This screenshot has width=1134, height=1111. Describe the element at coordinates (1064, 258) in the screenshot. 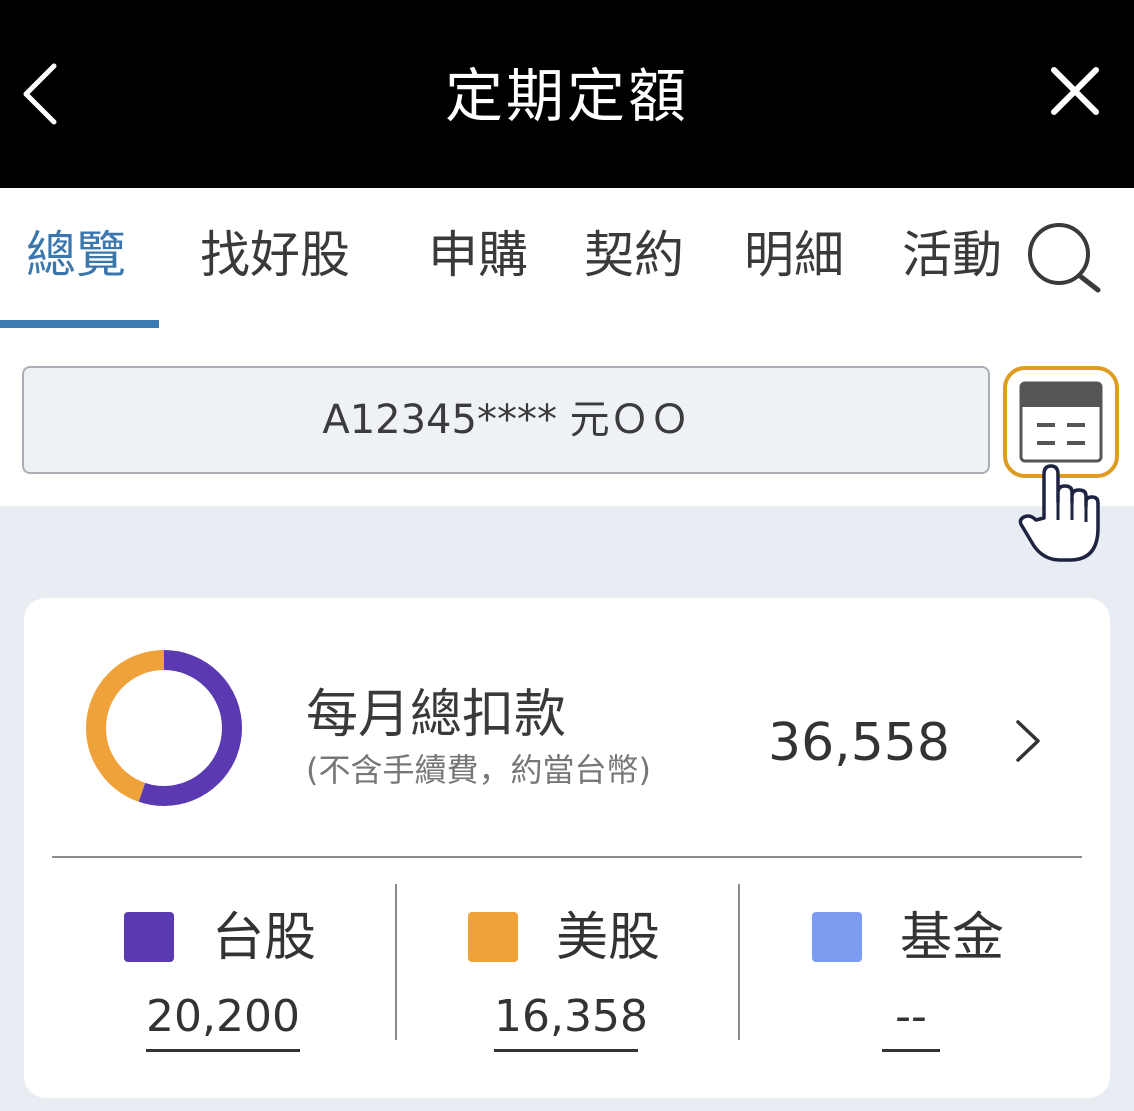

I see `search-icon` at that location.